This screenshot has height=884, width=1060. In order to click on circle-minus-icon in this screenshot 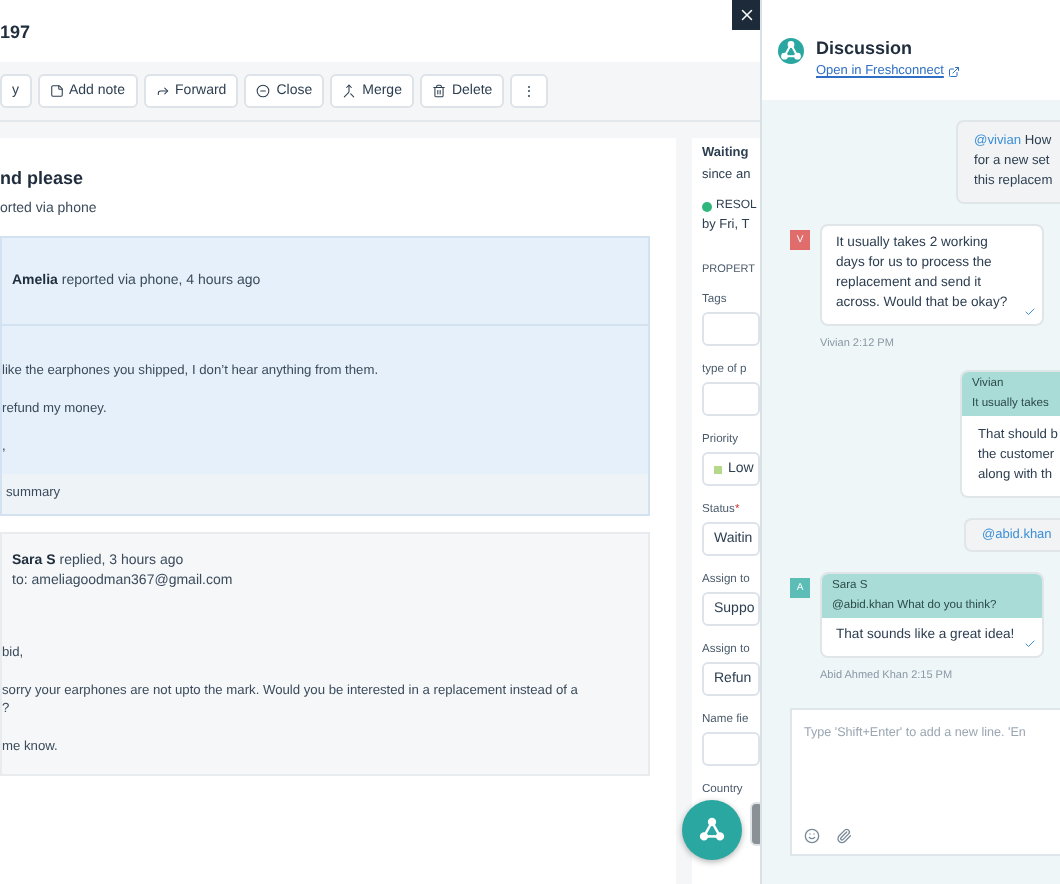, I will do `click(263, 91)`.